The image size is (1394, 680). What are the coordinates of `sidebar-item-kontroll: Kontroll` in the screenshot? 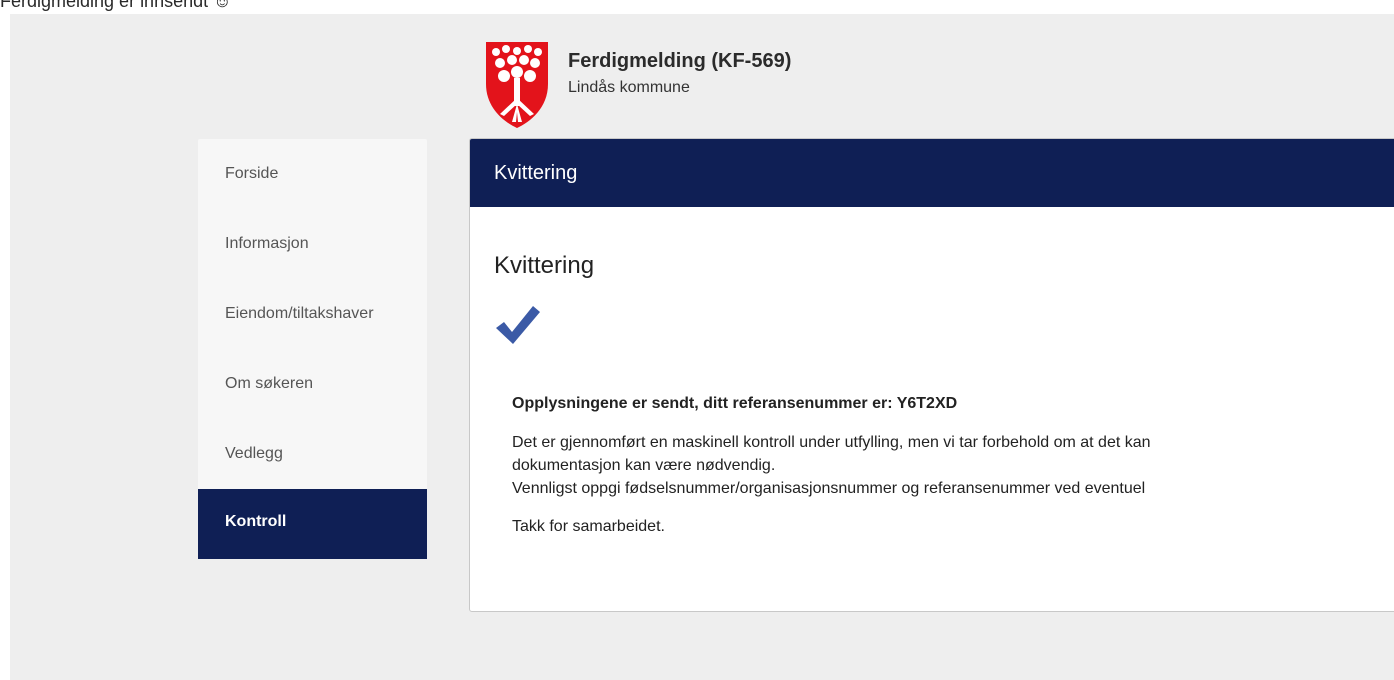 It's located at (312, 524).